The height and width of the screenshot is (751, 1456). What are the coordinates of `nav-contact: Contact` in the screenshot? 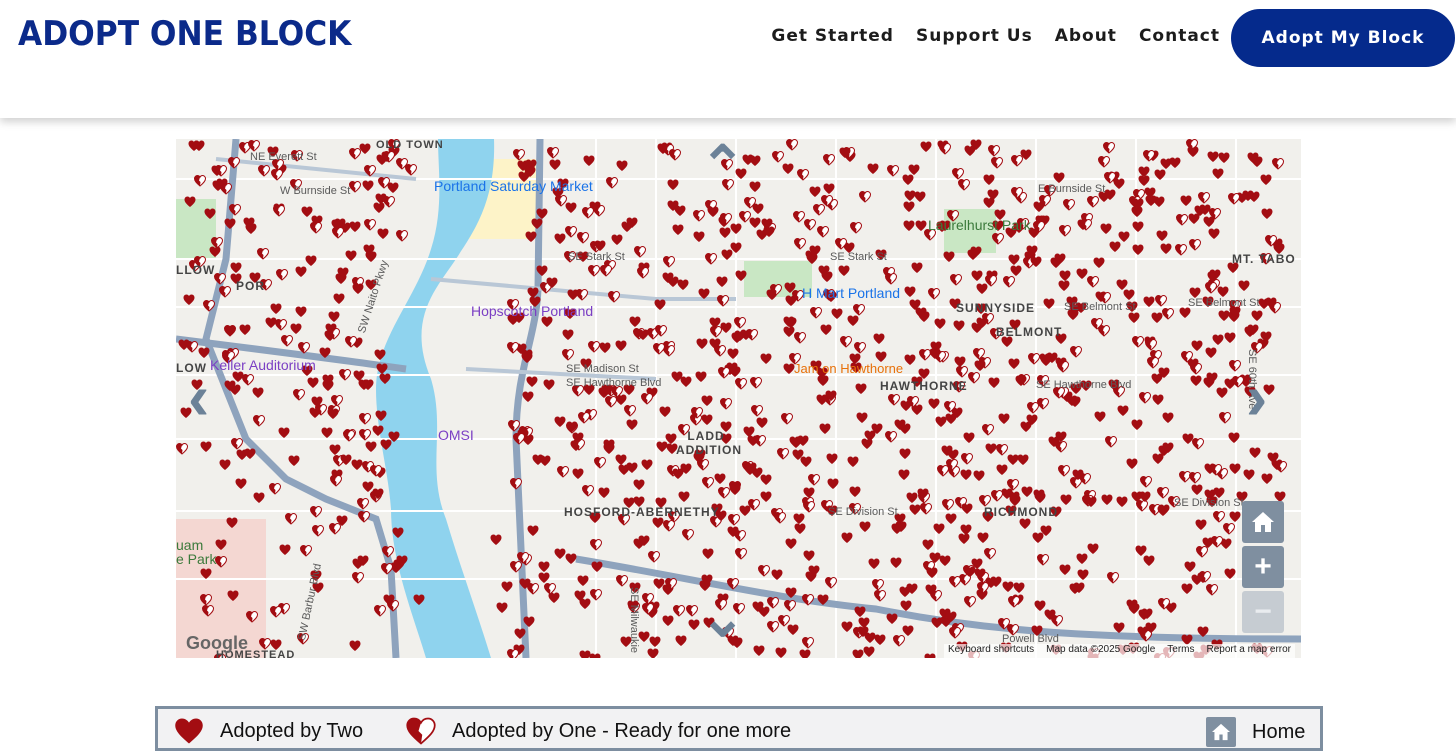 It's located at (1179, 36).